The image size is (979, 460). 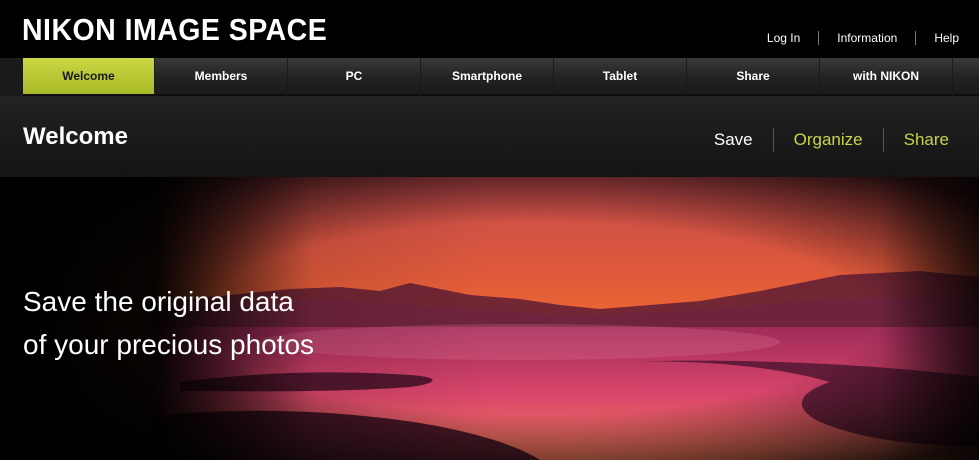 I want to click on tab-with-nikon: with NIKON, so click(x=886, y=77).